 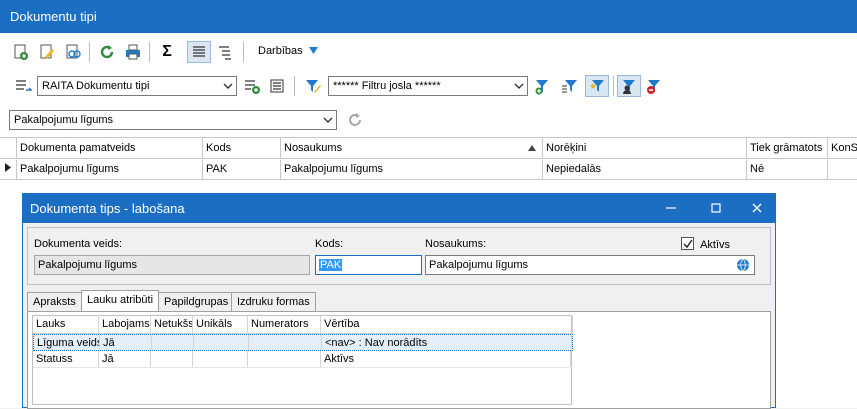 What do you see at coordinates (47, 52) in the screenshot?
I see `edit-icon` at bounding box center [47, 52].